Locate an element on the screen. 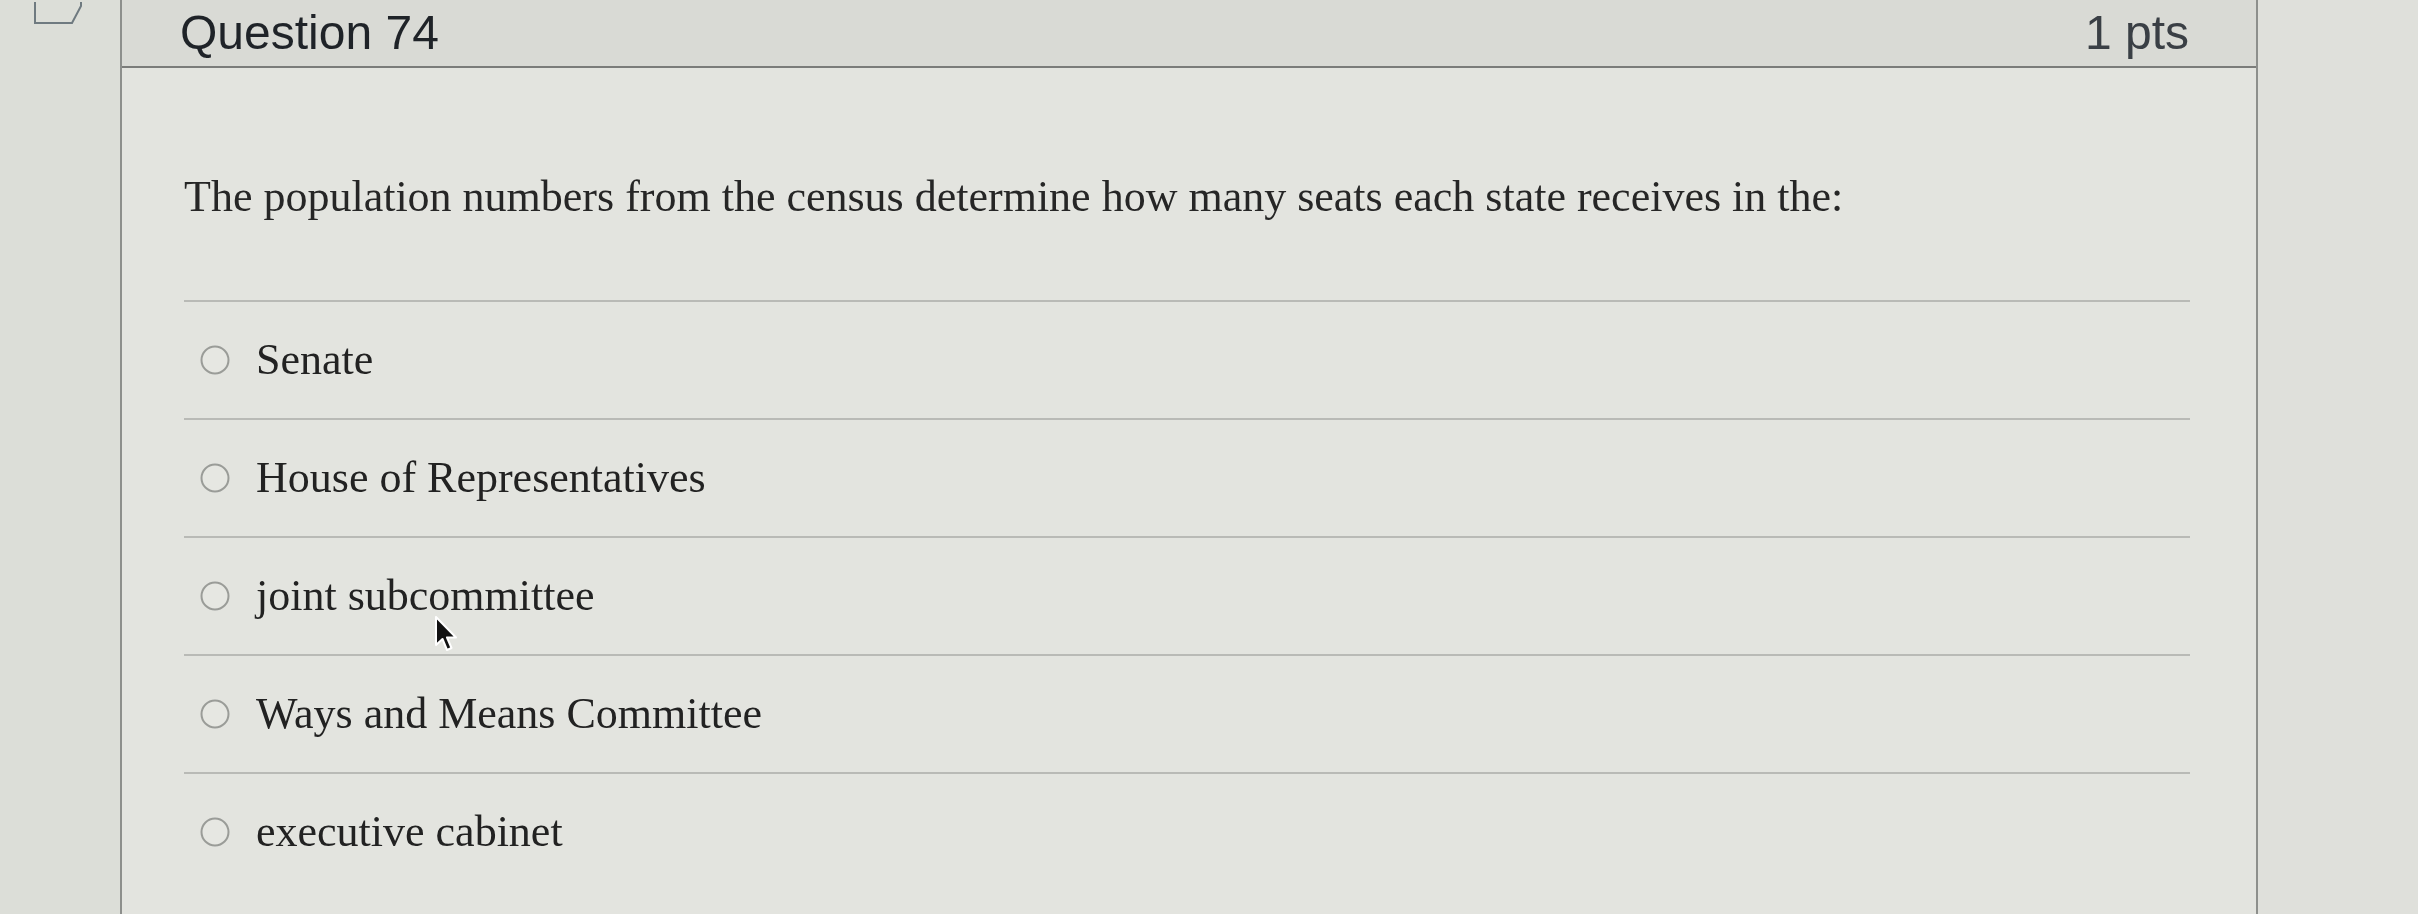  answer-option-label: Senate is located at coordinates (315, 360).